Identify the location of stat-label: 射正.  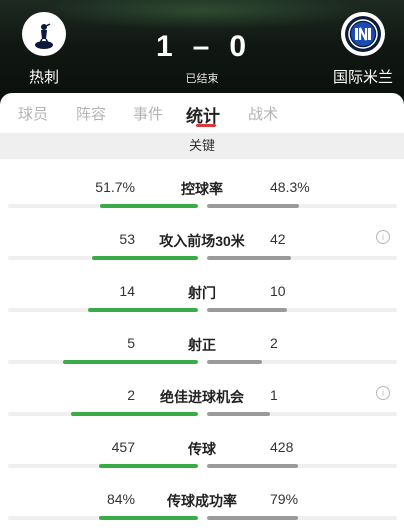
(202, 345).